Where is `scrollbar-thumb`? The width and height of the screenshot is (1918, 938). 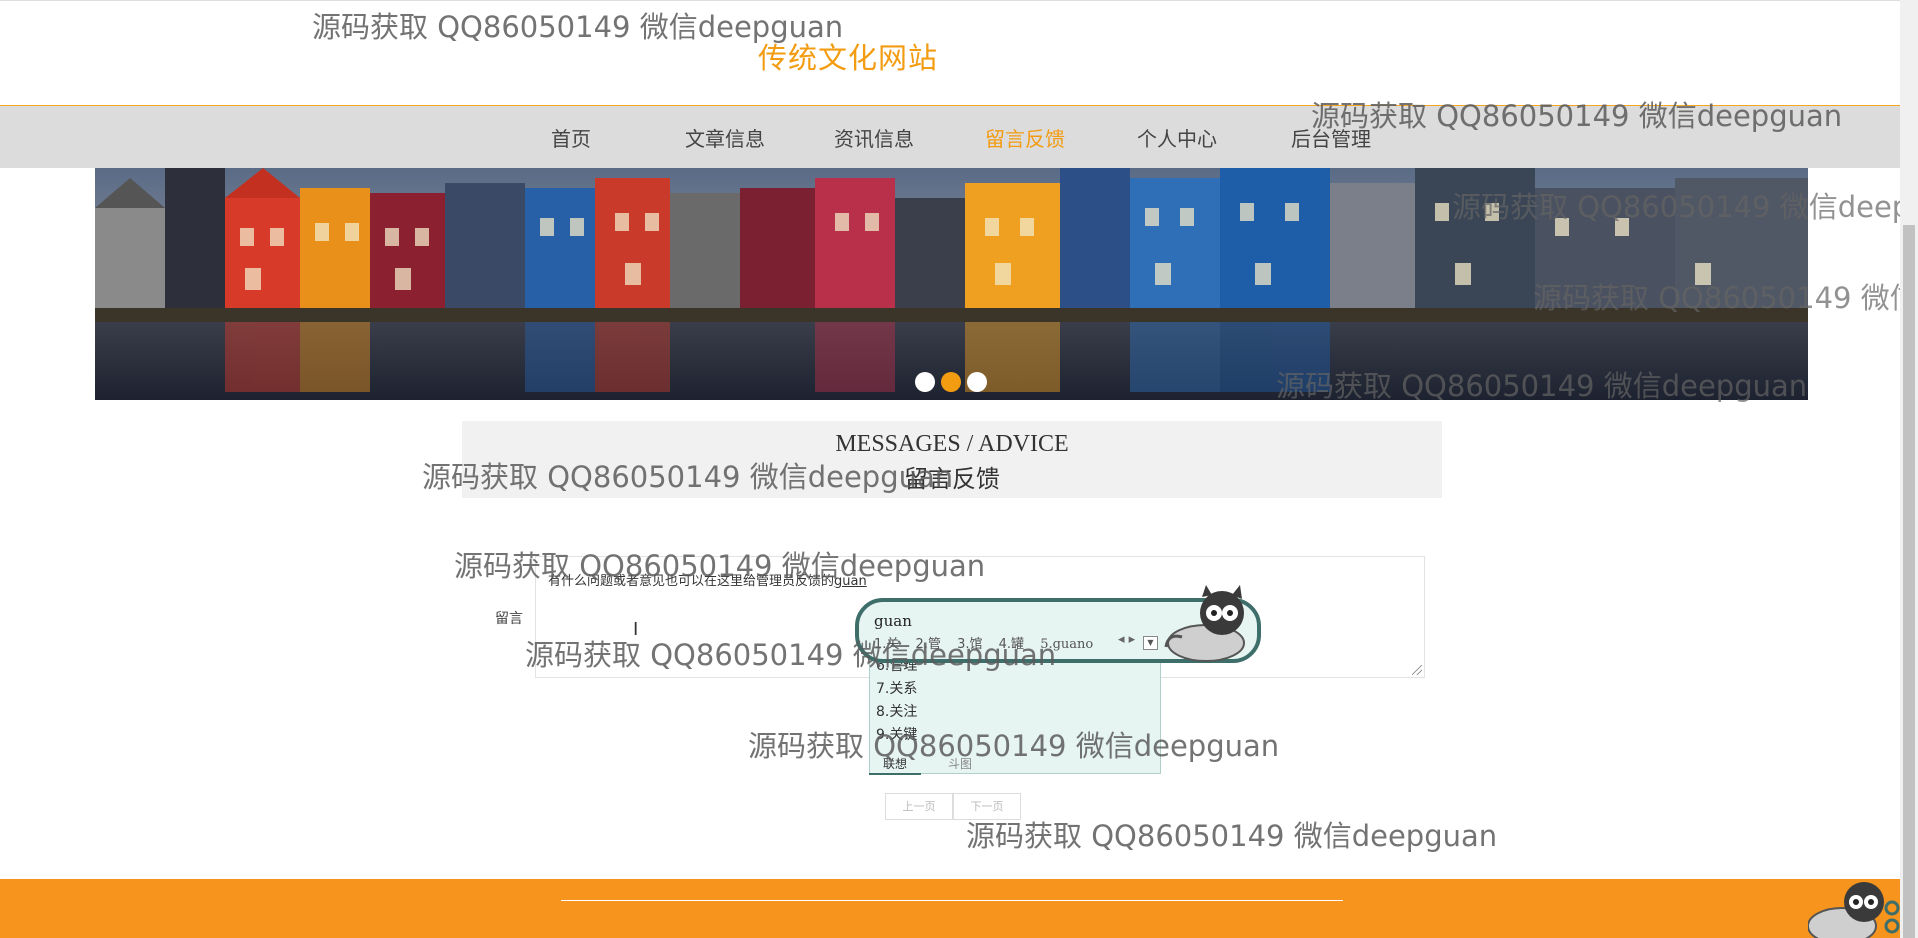 scrollbar-thumb is located at coordinates (1909, 581).